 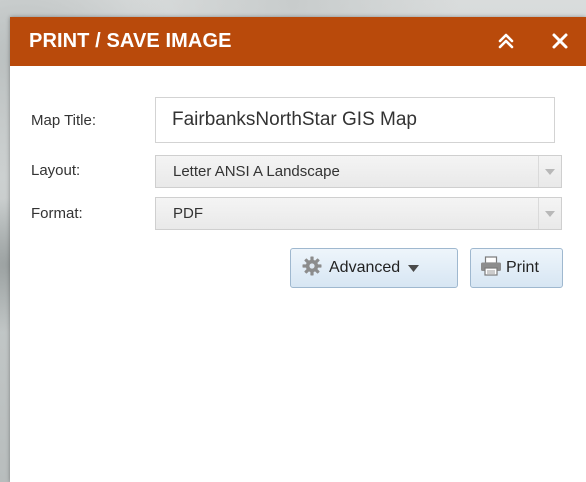 I want to click on layout-select-arrow, so click(x=549, y=171).